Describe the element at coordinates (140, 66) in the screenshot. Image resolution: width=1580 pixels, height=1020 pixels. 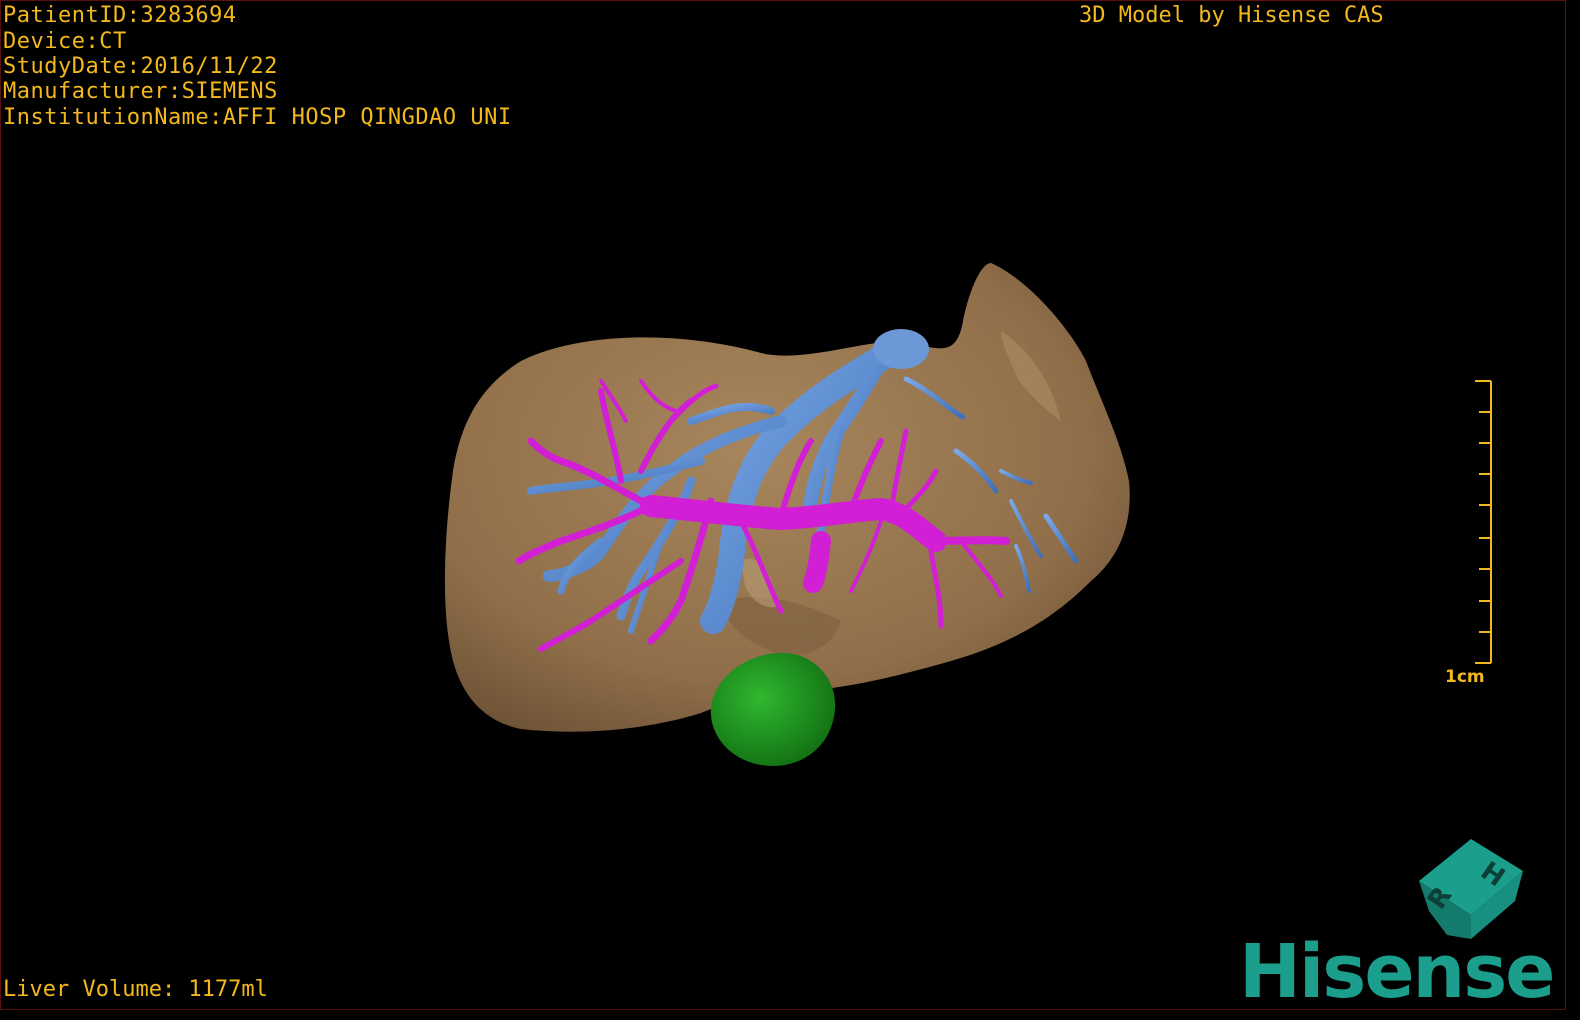
I see `study-date-label: StudyDate:2016/11/22` at that location.